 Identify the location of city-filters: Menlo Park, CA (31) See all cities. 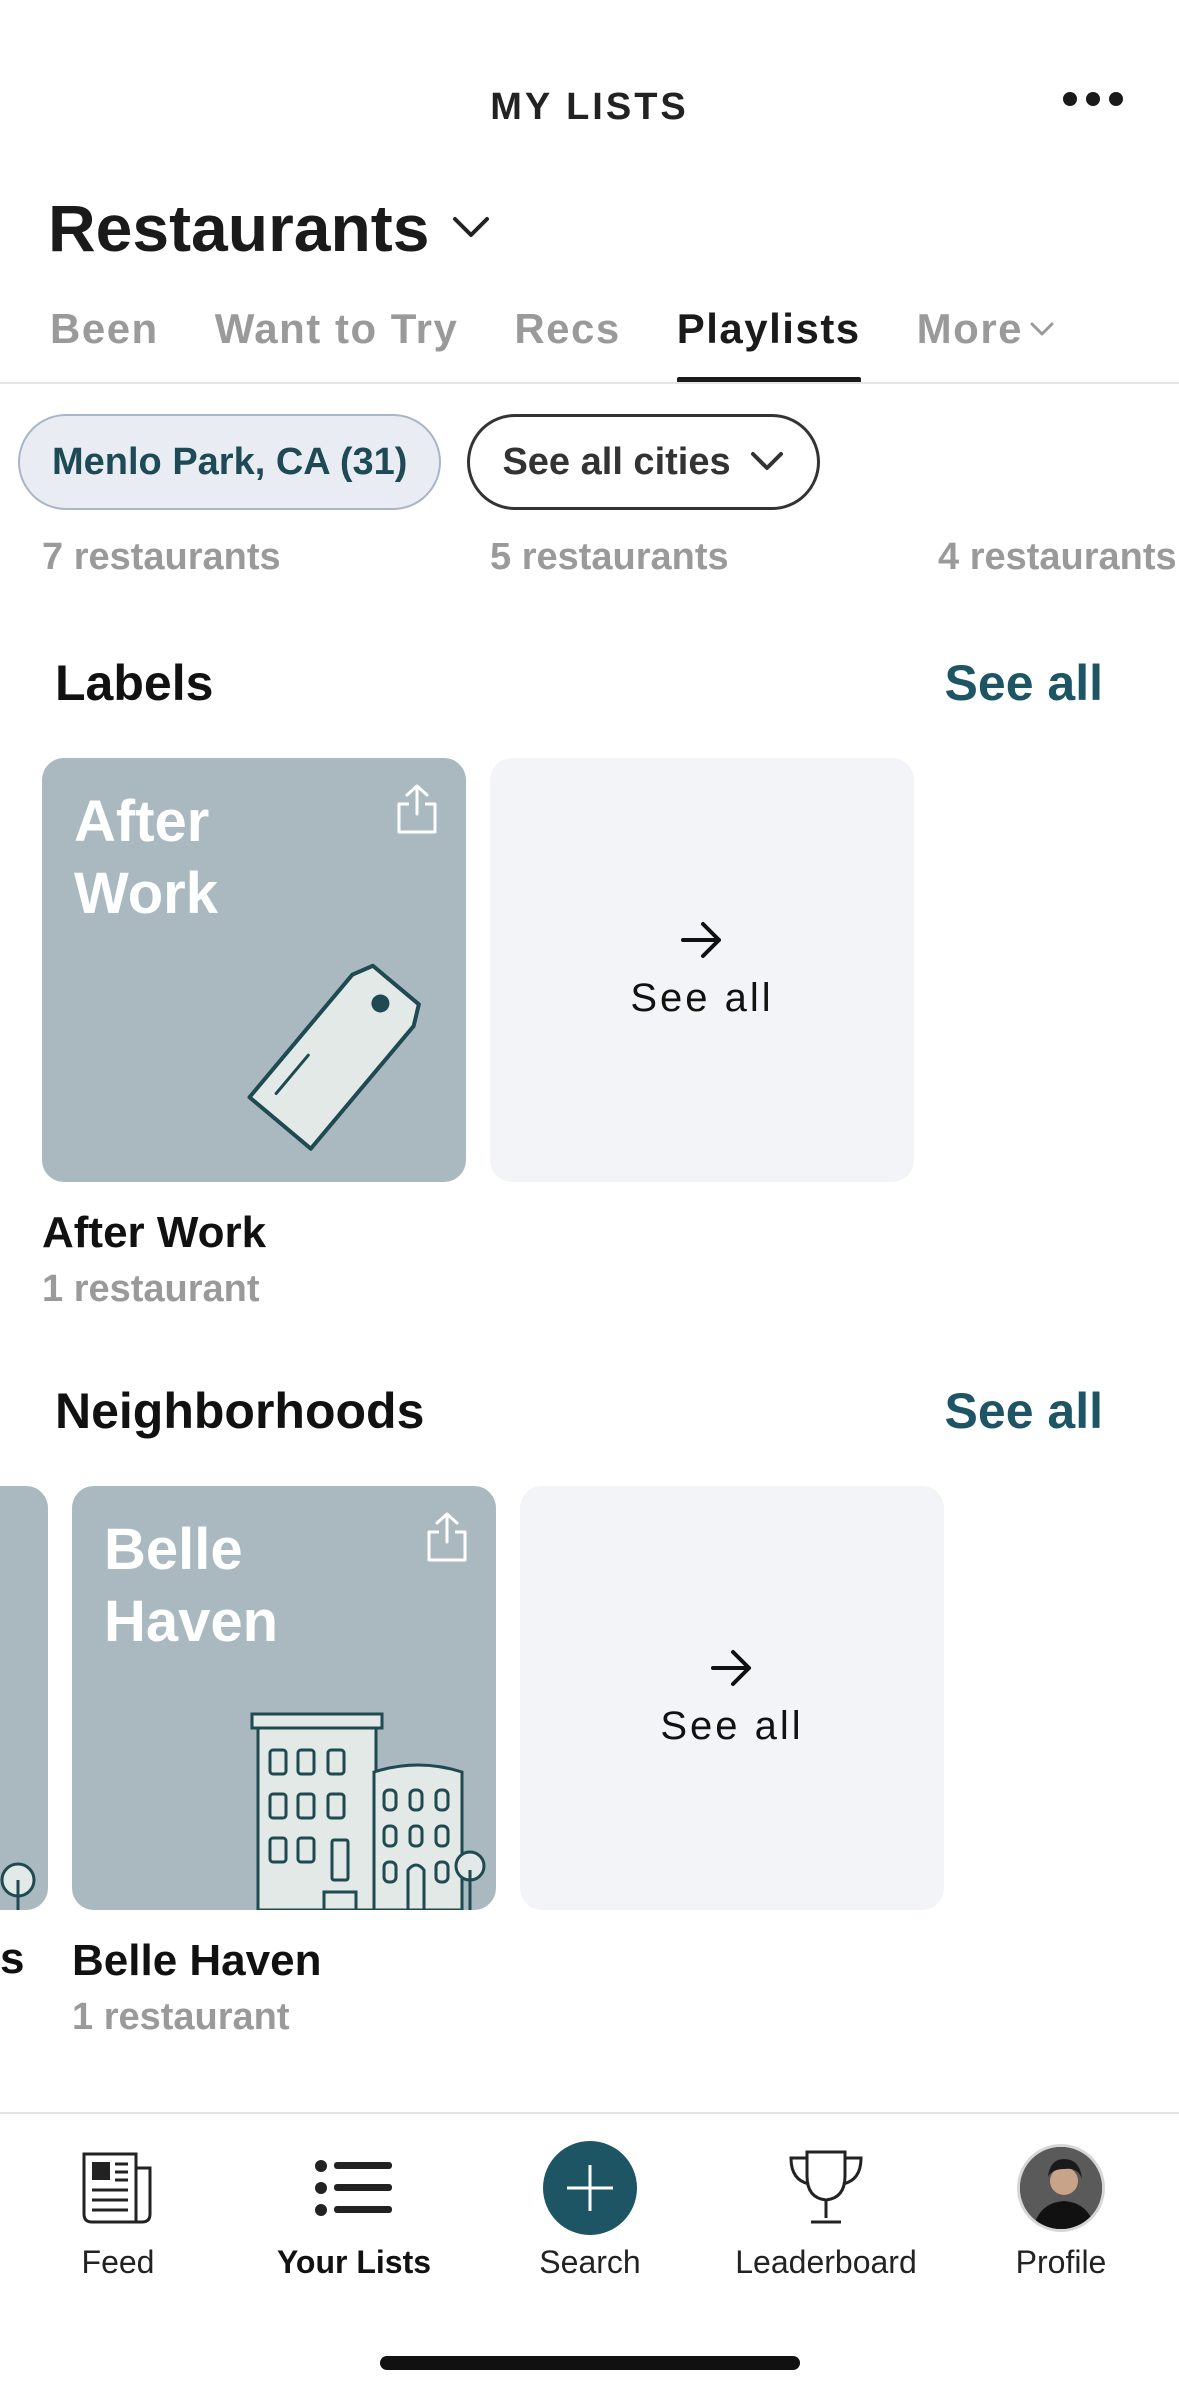
(419, 462).